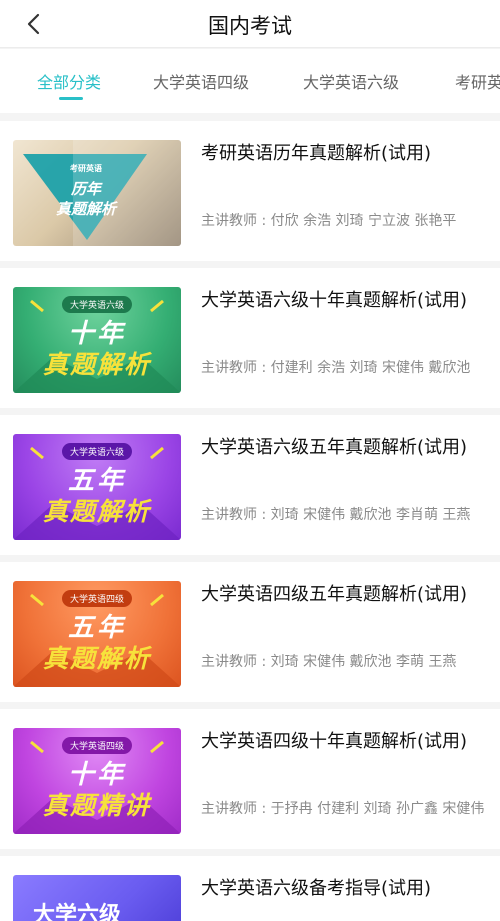 The width and height of the screenshot is (500, 921). I want to click on header-bar: 国内考试, so click(250, 24).